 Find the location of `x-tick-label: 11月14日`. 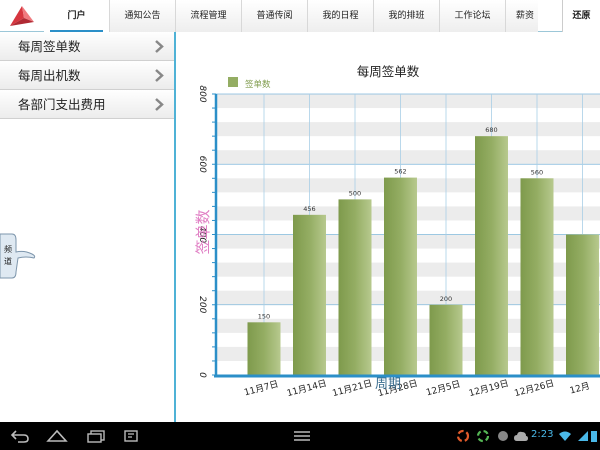

x-tick-label: 11月14日 is located at coordinates (307, 388).